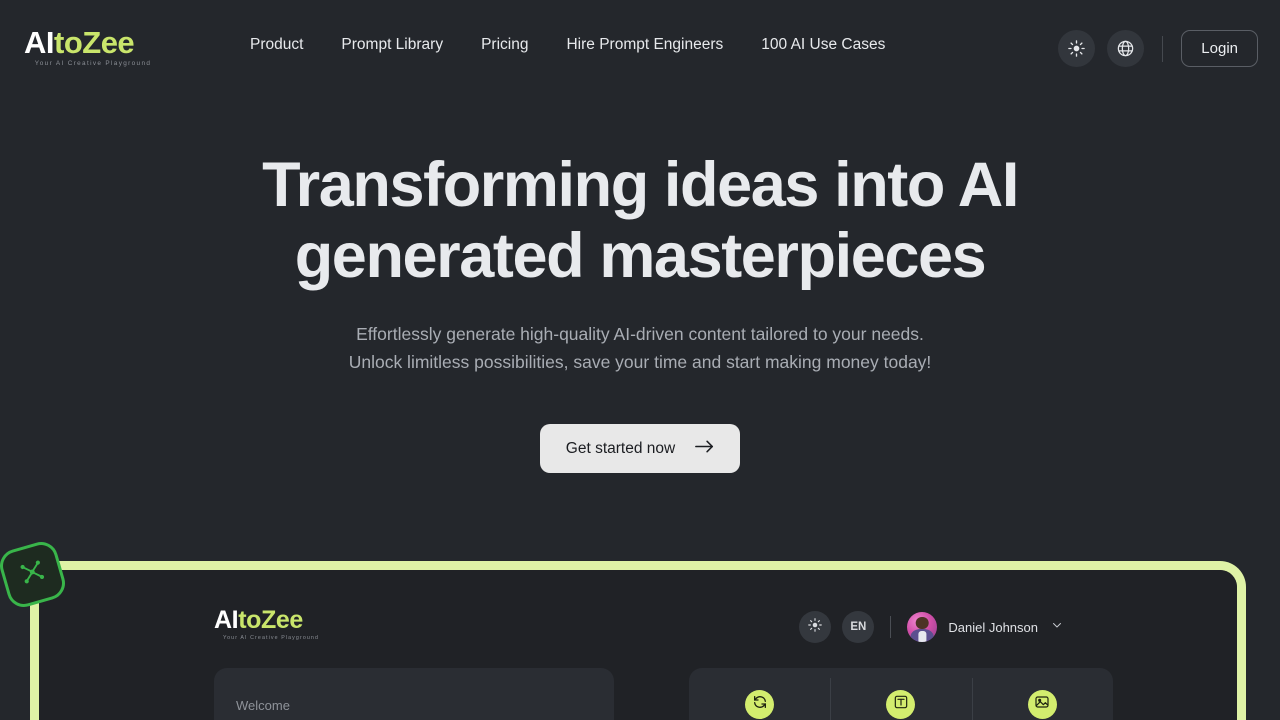 This screenshot has height=720, width=1280. What do you see at coordinates (644, 45) in the screenshot?
I see `nav-link-hire-prompt-engineers: Hire Prompt Engineers` at bounding box center [644, 45].